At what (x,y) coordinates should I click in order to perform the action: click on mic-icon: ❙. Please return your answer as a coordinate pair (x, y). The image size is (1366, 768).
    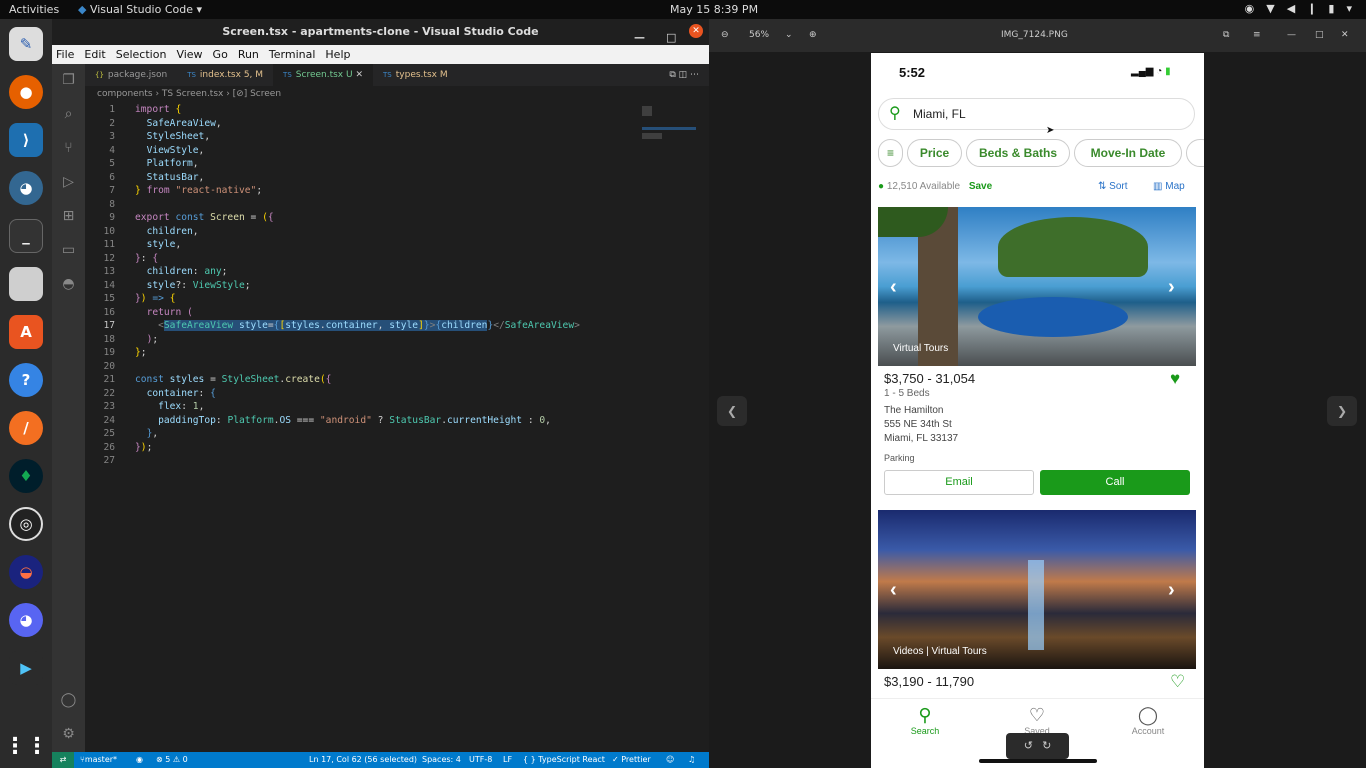
    Looking at the image, I should click on (1311, 8).